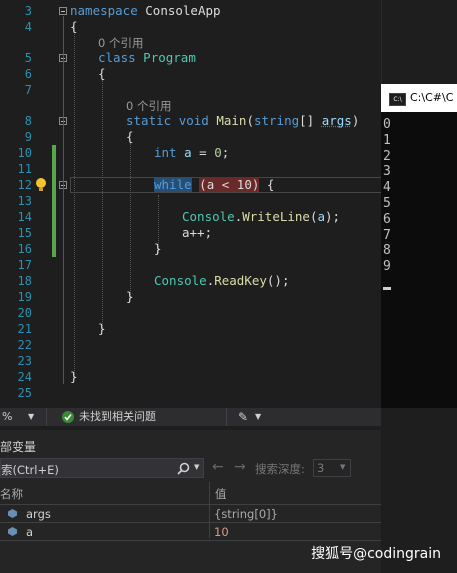  What do you see at coordinates (24, 377) in the screenshot?
I see `line-number: 24` at bounding box center [24, 377].